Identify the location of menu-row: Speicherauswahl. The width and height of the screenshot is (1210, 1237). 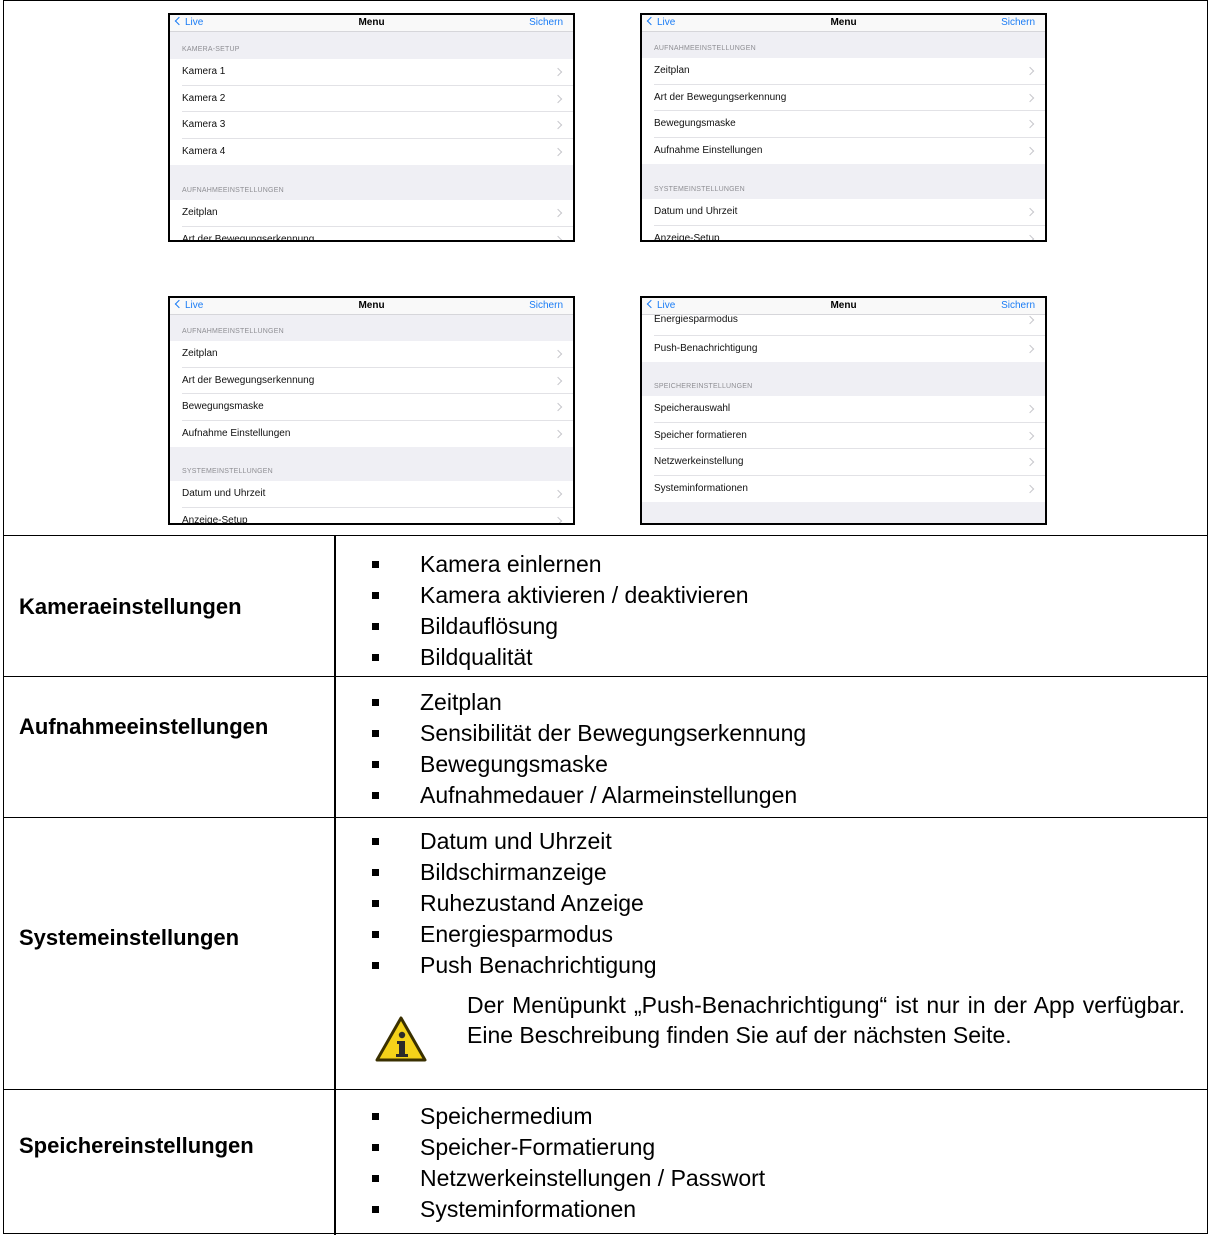
(843, 409).